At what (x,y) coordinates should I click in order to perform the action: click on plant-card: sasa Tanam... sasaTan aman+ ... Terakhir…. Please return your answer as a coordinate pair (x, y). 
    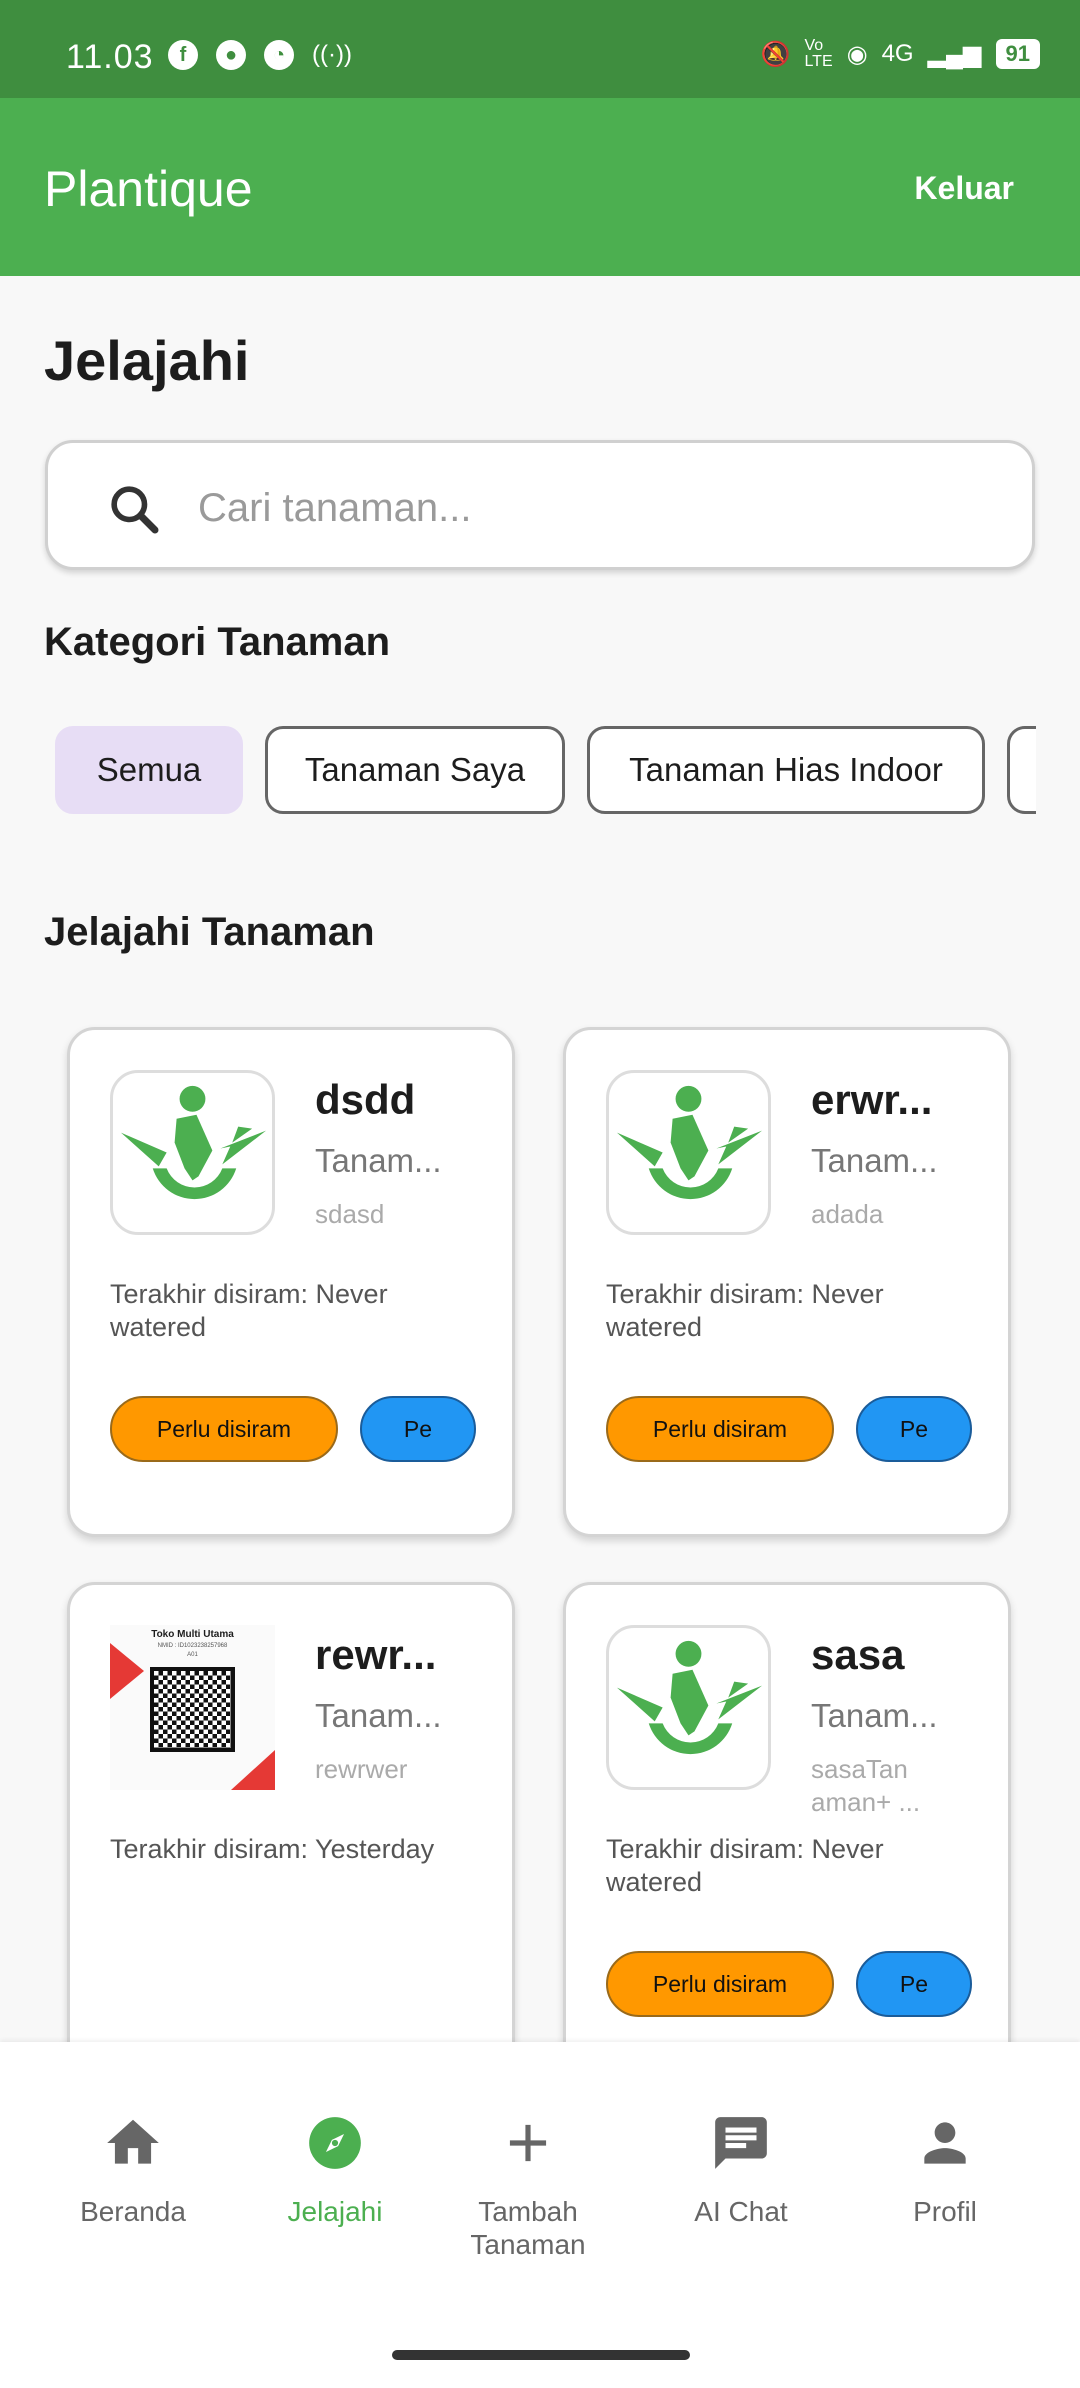
    Looking at the image, I should click on (787, 1842).